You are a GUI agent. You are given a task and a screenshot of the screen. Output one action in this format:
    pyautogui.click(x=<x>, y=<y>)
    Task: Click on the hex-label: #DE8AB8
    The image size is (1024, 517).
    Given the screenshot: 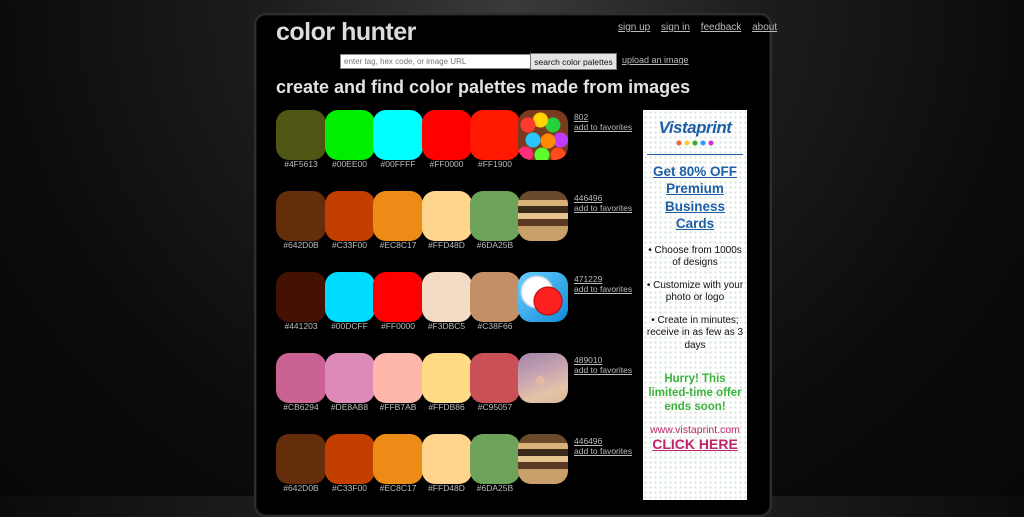 What is the action you would take?
    pyautogui.click(x=349, y=407)
    